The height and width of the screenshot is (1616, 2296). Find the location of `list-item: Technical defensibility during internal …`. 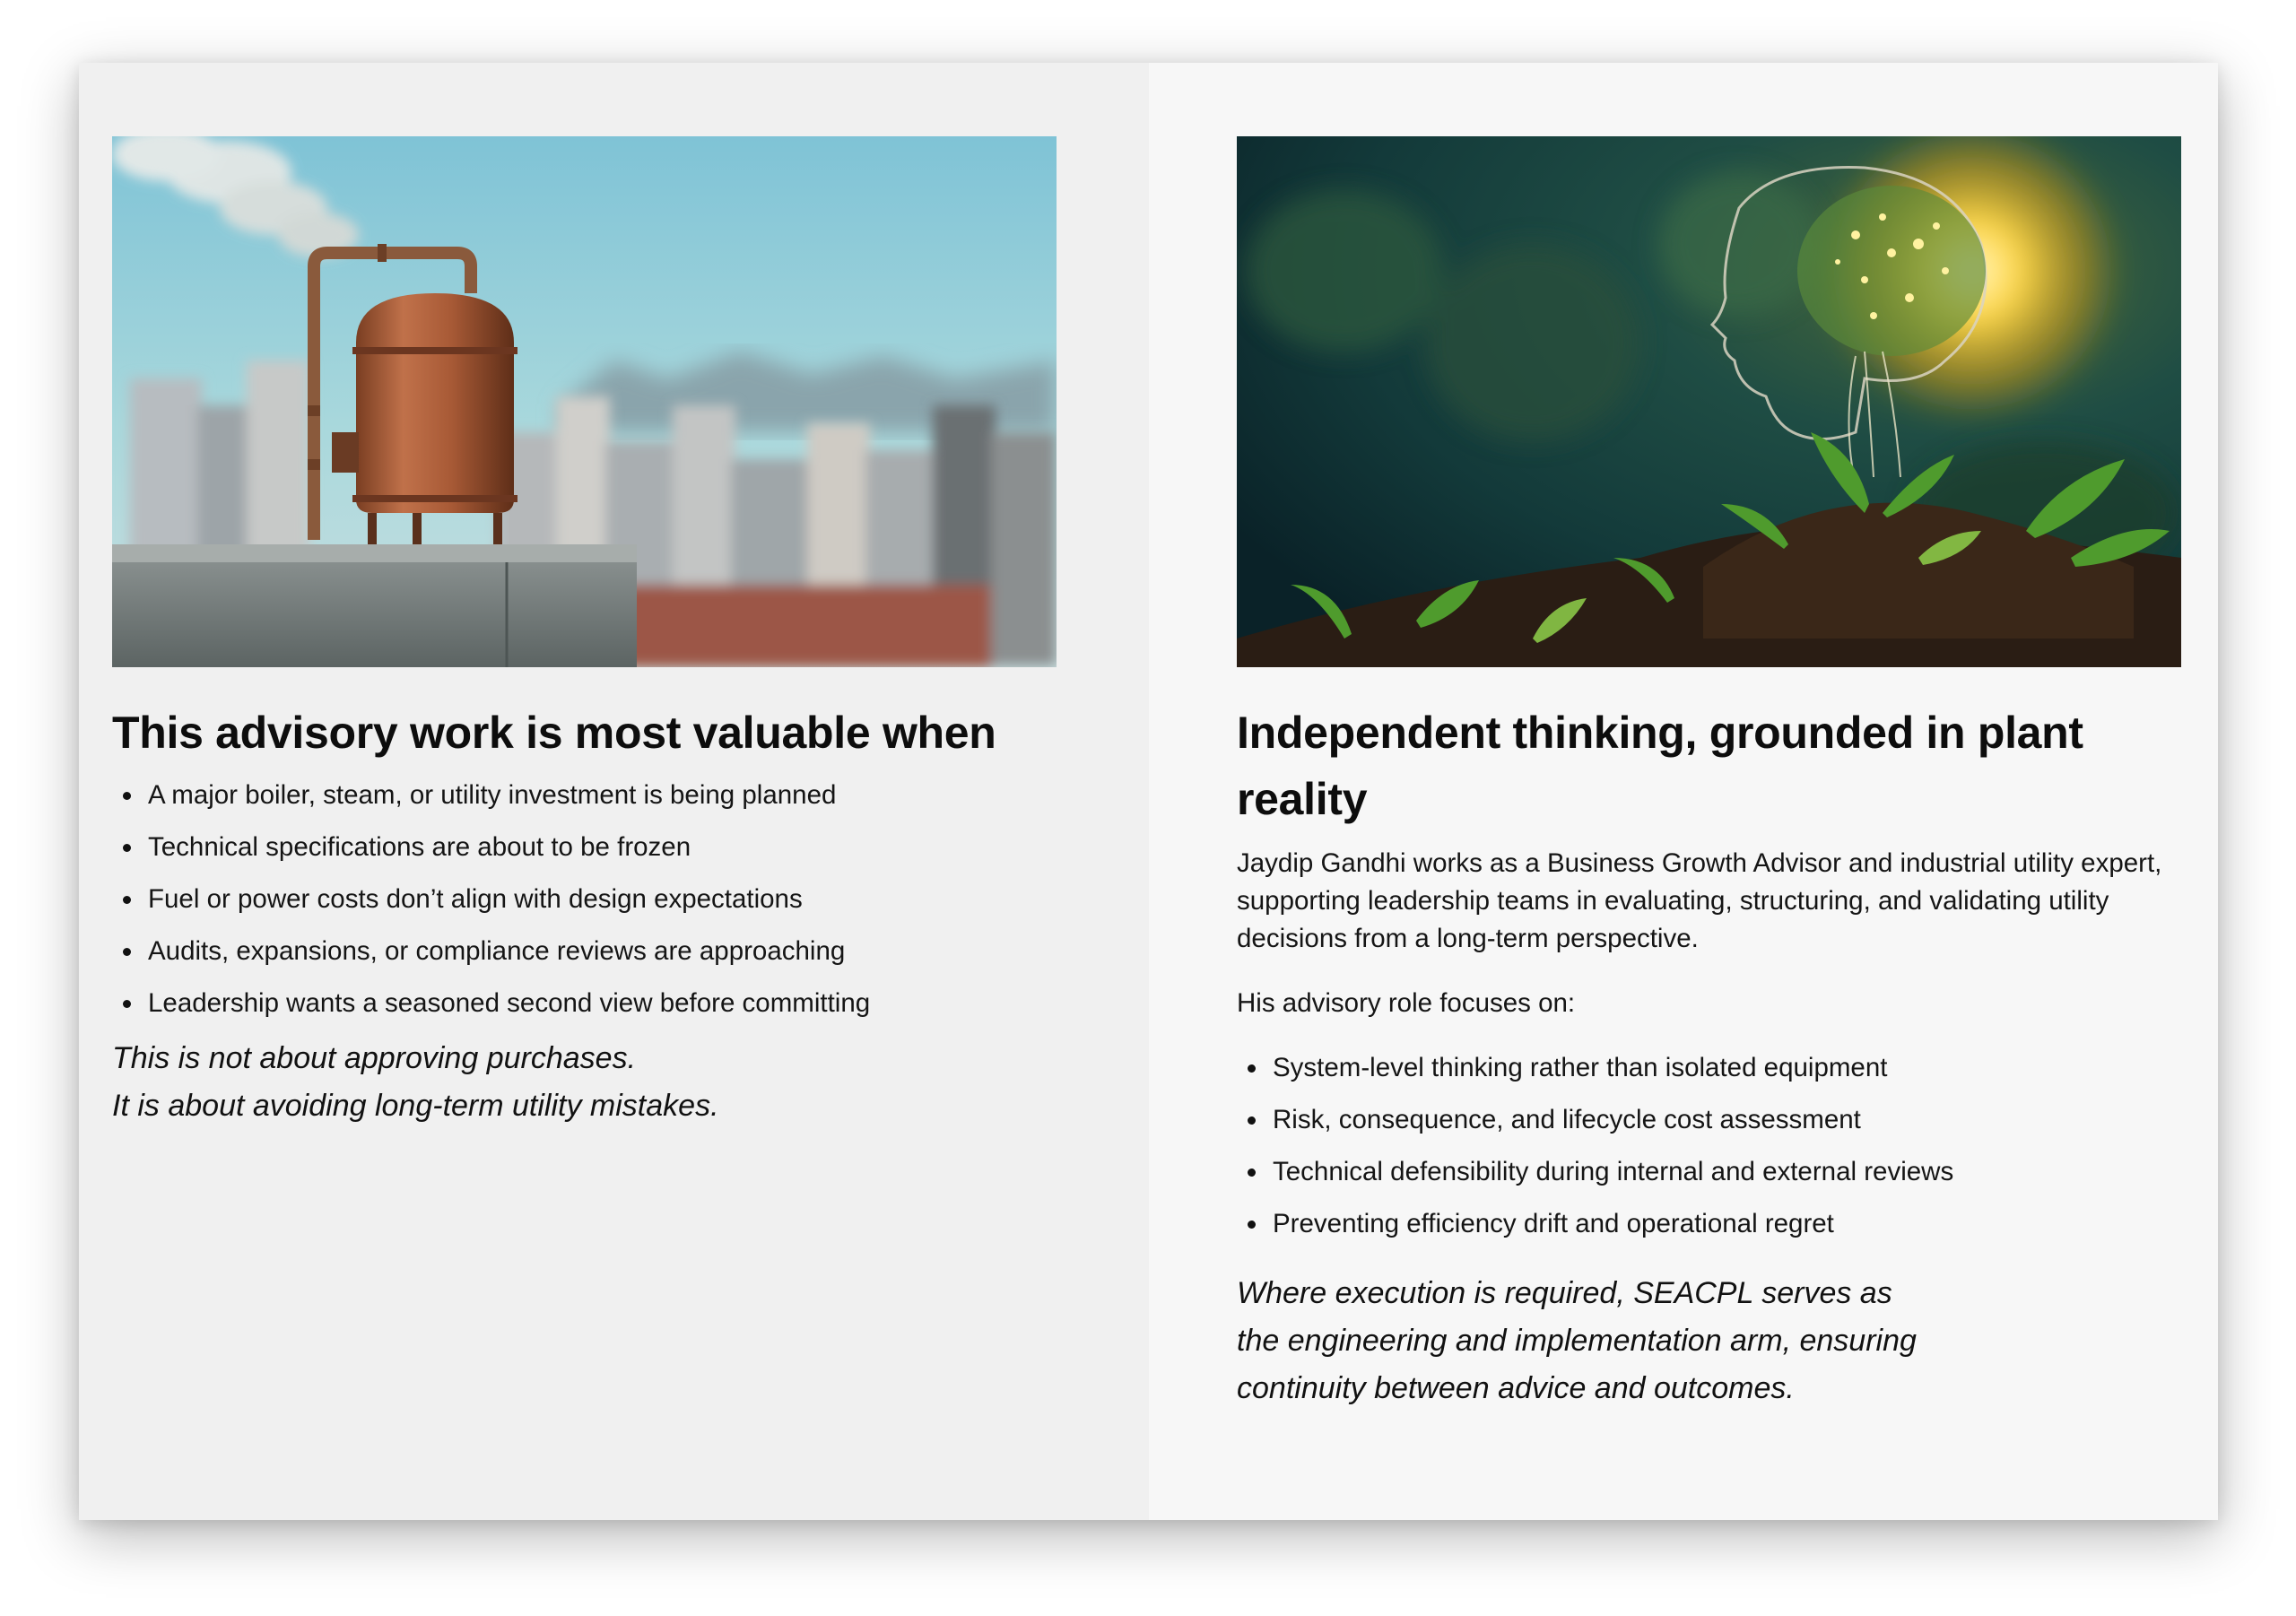

list-item: Technical defensibility during internal … is located at coordinates (1712, 1172).